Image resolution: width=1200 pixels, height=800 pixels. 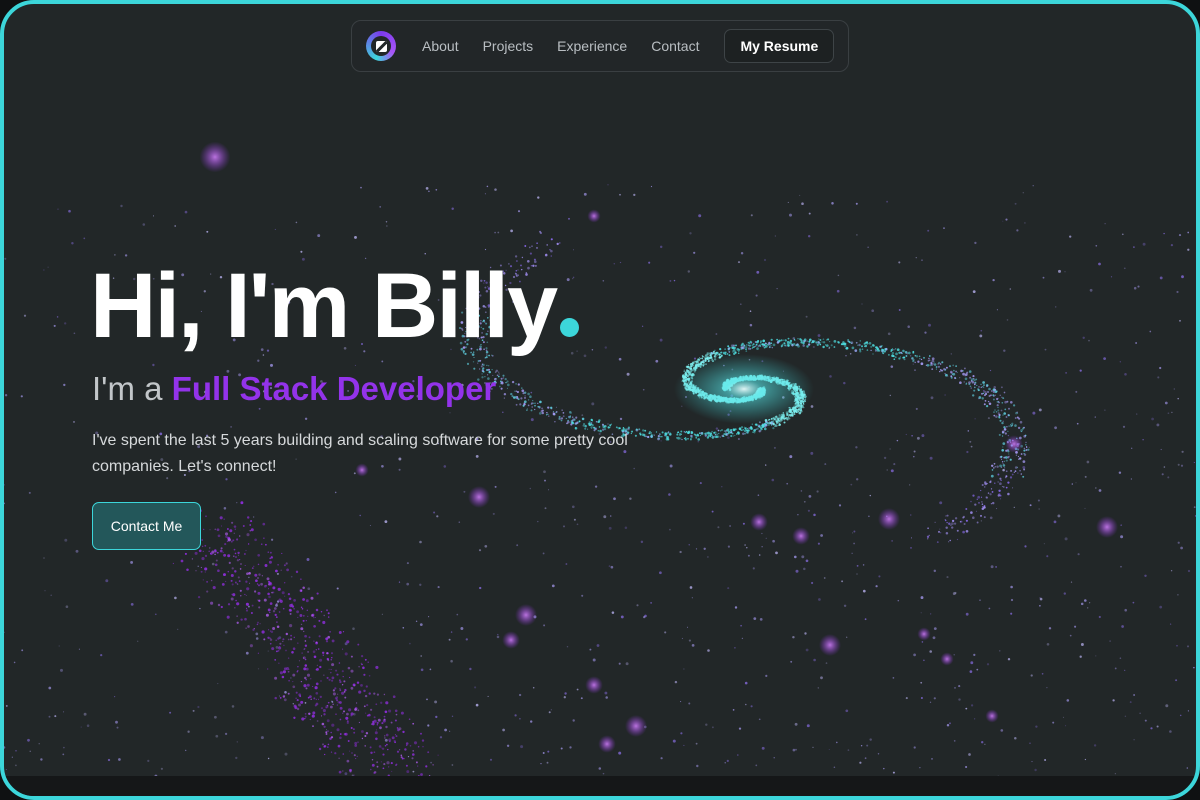 I want to click on subtitle-prefix: I'm a, so click(x=132, y=388).